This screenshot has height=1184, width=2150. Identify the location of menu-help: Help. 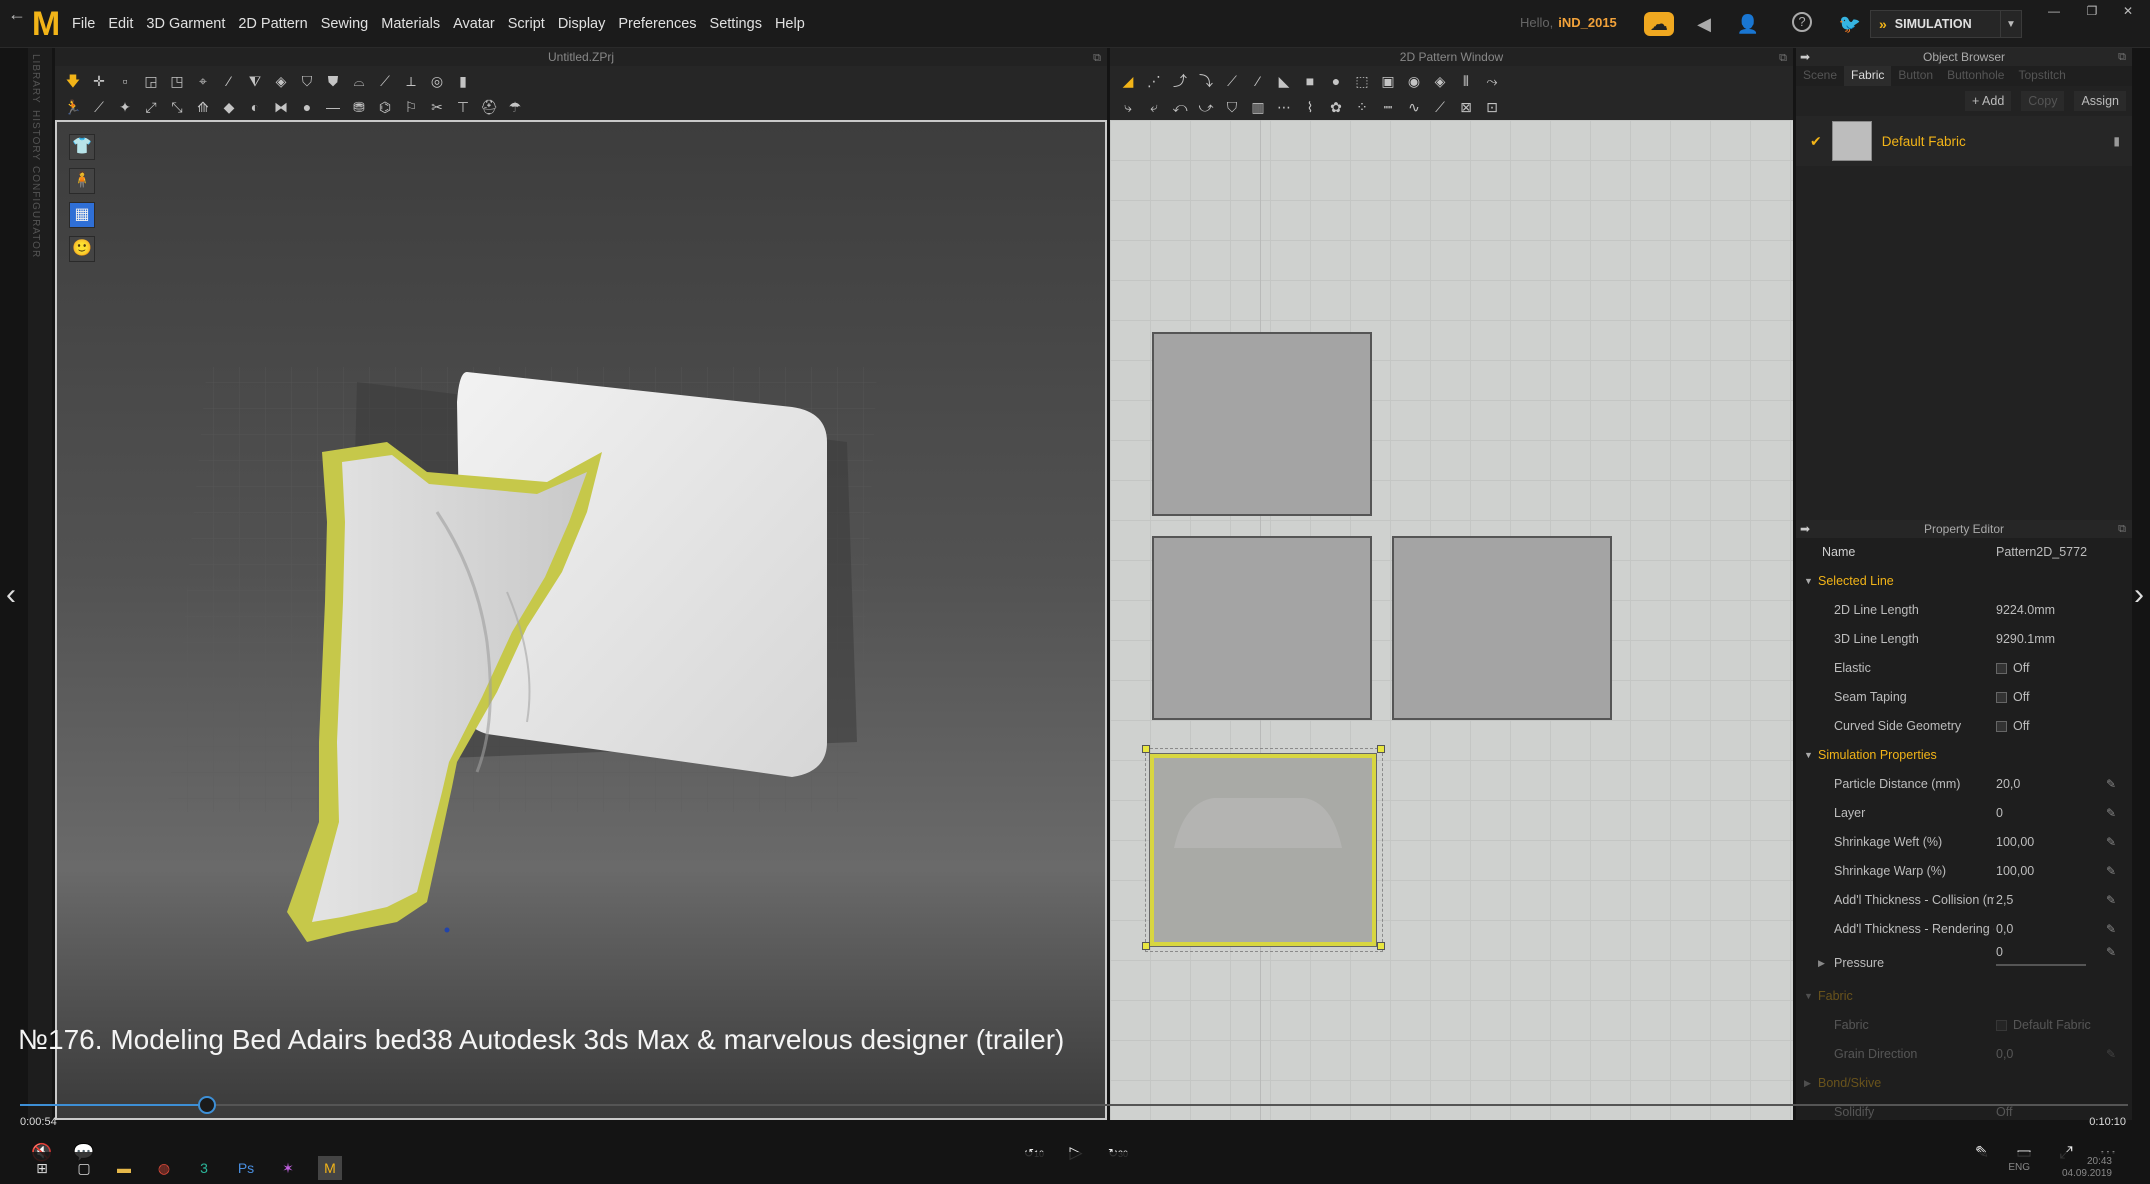
(790, 24).